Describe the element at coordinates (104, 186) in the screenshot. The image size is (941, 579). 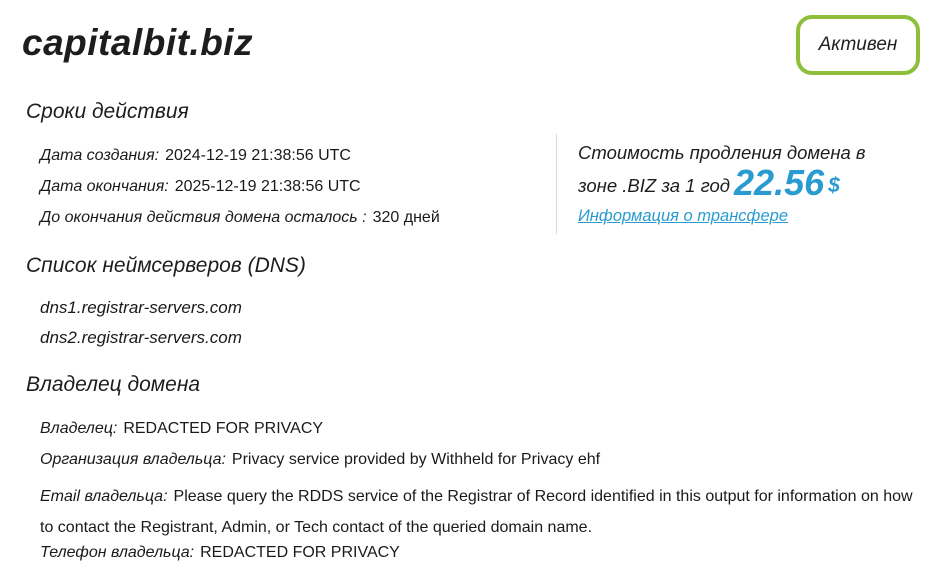
I see `expires-label: Дата окончания:` at that location.